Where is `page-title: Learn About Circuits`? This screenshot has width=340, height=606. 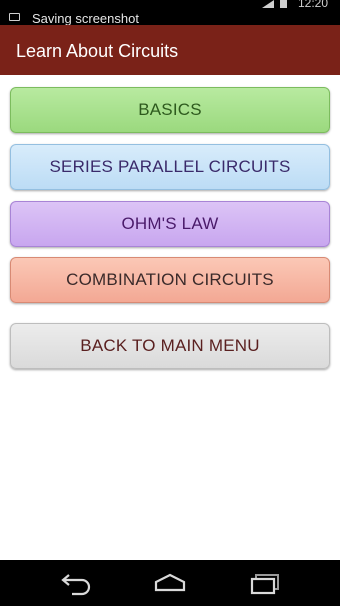 page-title: Learn About Circuits is located at coordinates (97, 51).